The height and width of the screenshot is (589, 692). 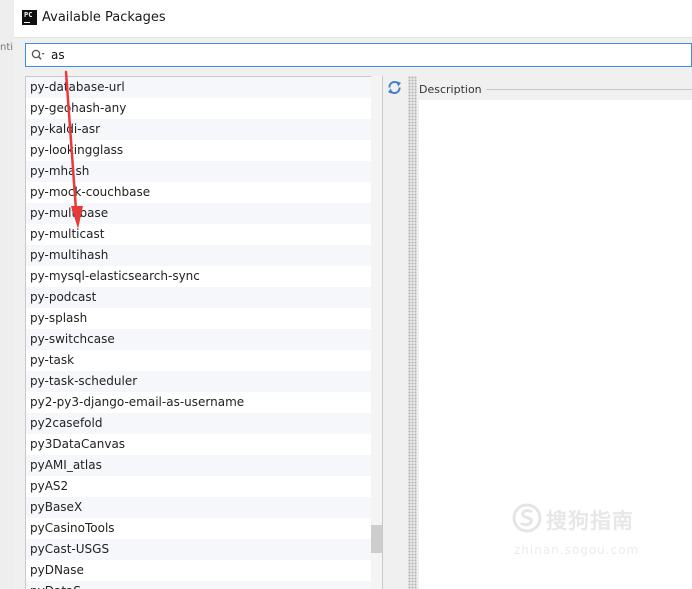 I want to click on package-list-item: pyAMI_atlas, so click(x=204, y=465).